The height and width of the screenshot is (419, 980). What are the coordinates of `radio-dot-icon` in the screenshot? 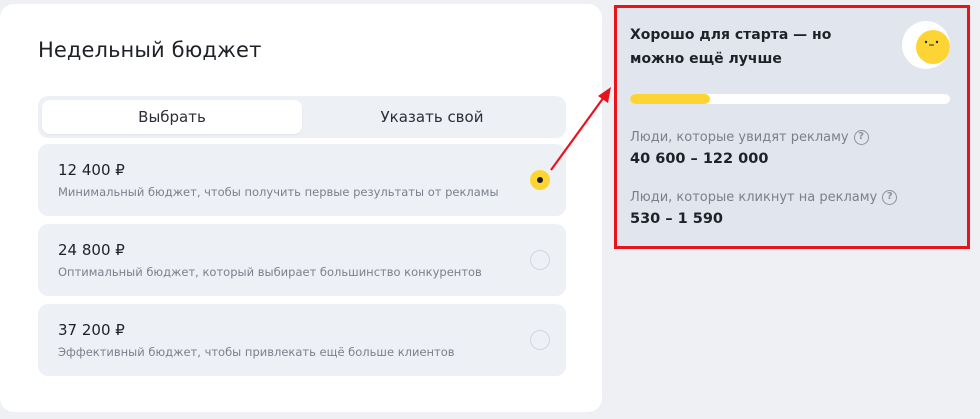 It's located at (540, 180).